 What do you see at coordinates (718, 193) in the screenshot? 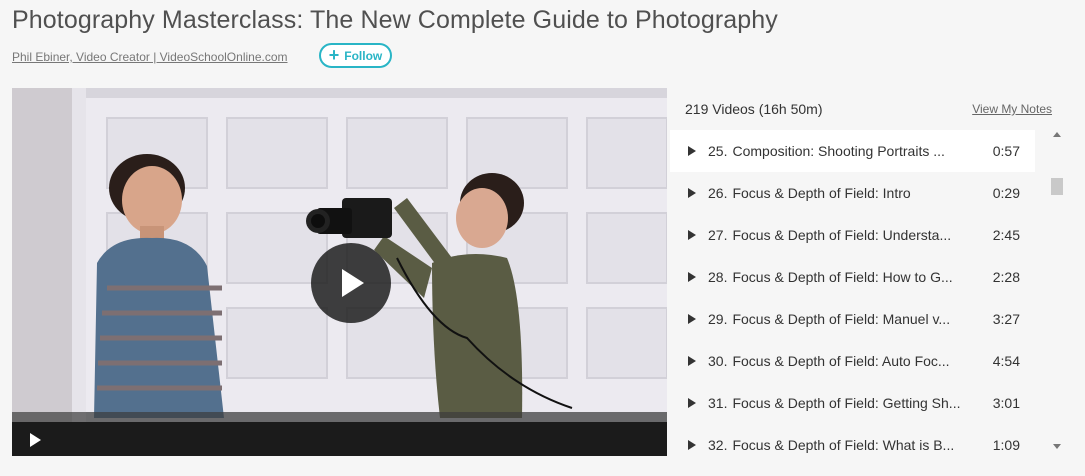
I see `item-number: 26.` at bounding box center [718, 193].